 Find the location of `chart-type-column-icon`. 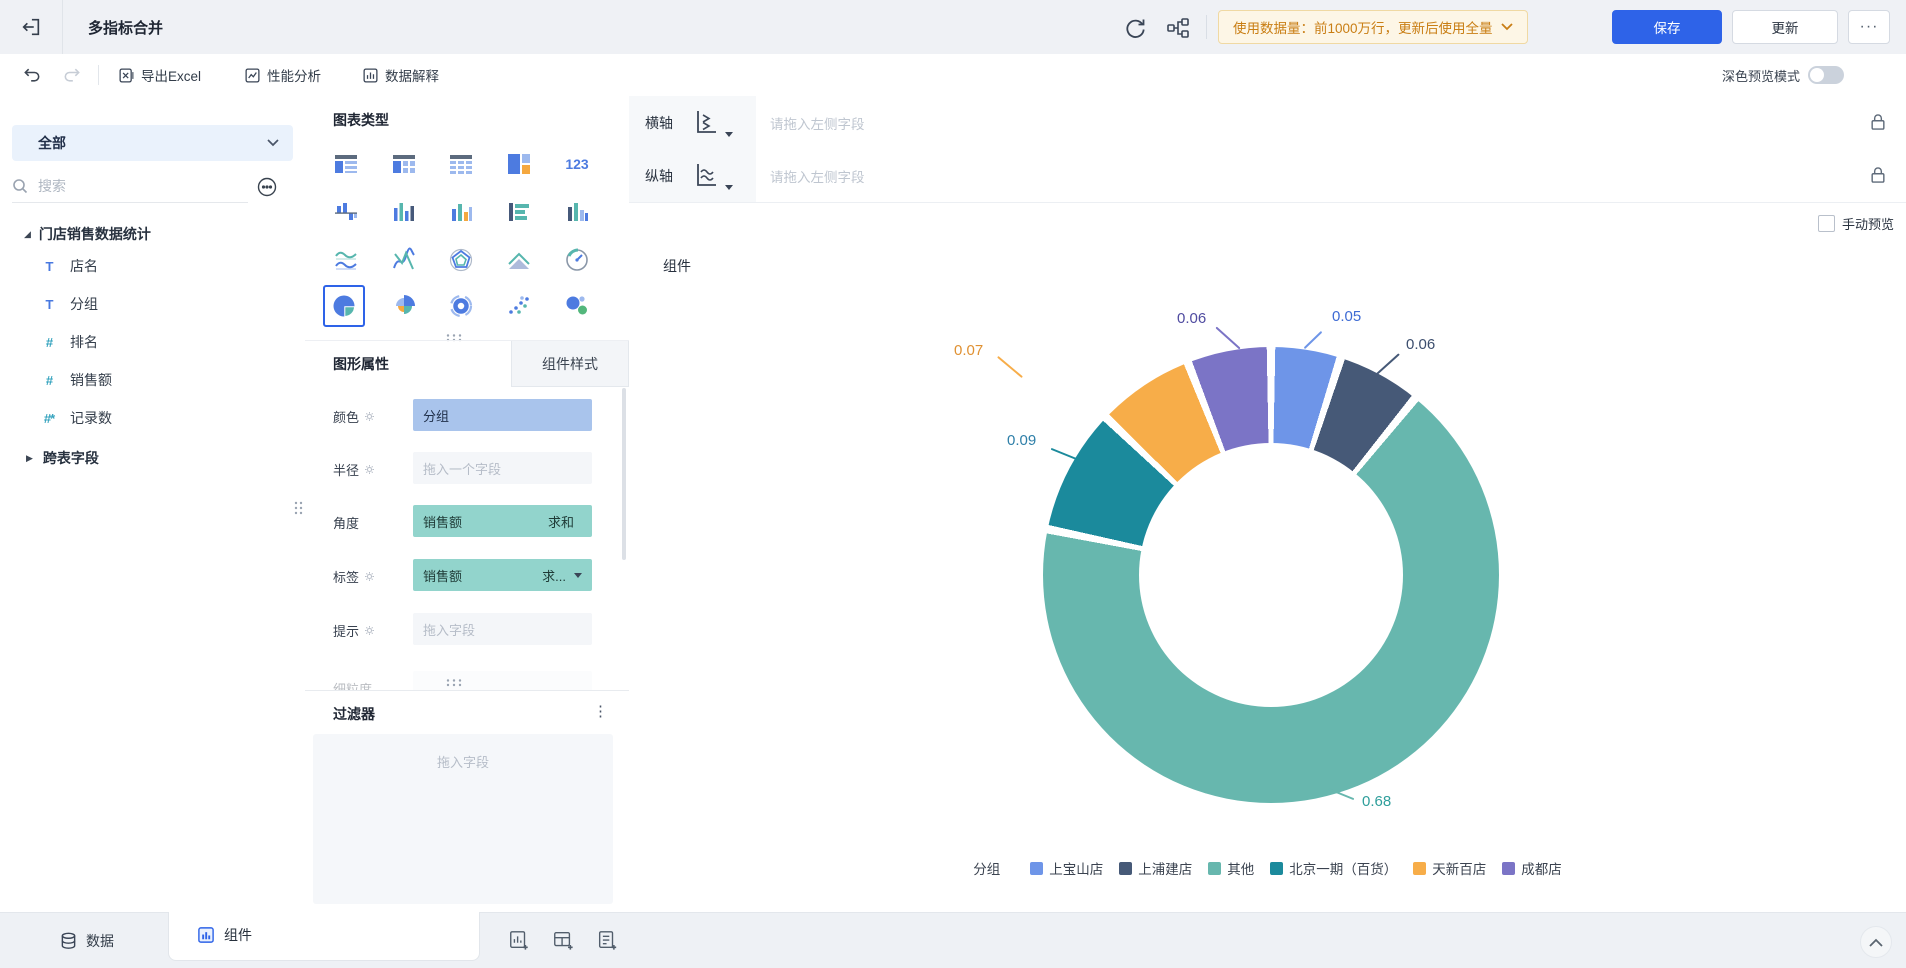

chart-type-column-icon is located at coordinates (461, 212).